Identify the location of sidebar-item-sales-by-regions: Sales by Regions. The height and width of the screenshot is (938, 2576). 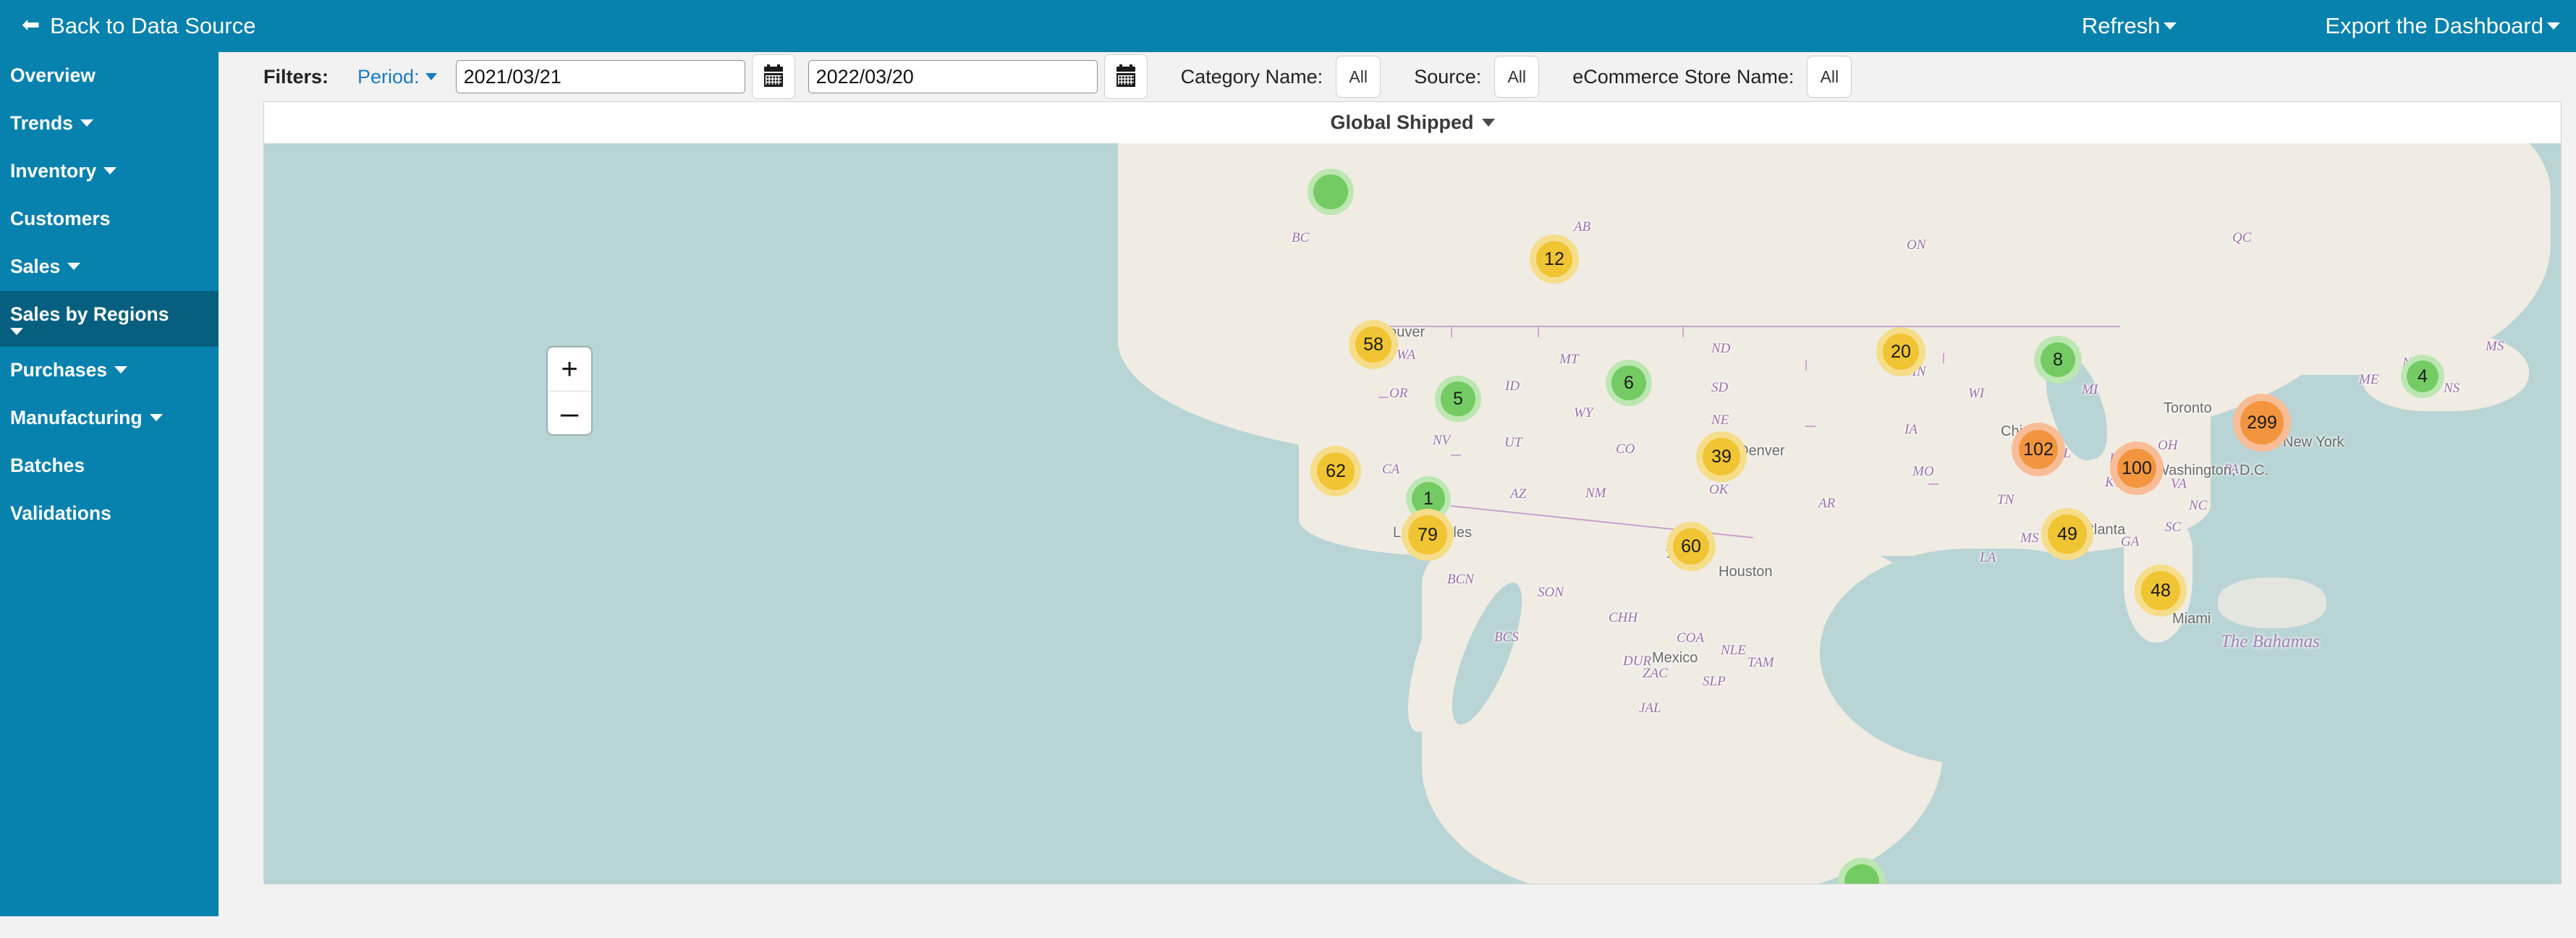
(109, 318).